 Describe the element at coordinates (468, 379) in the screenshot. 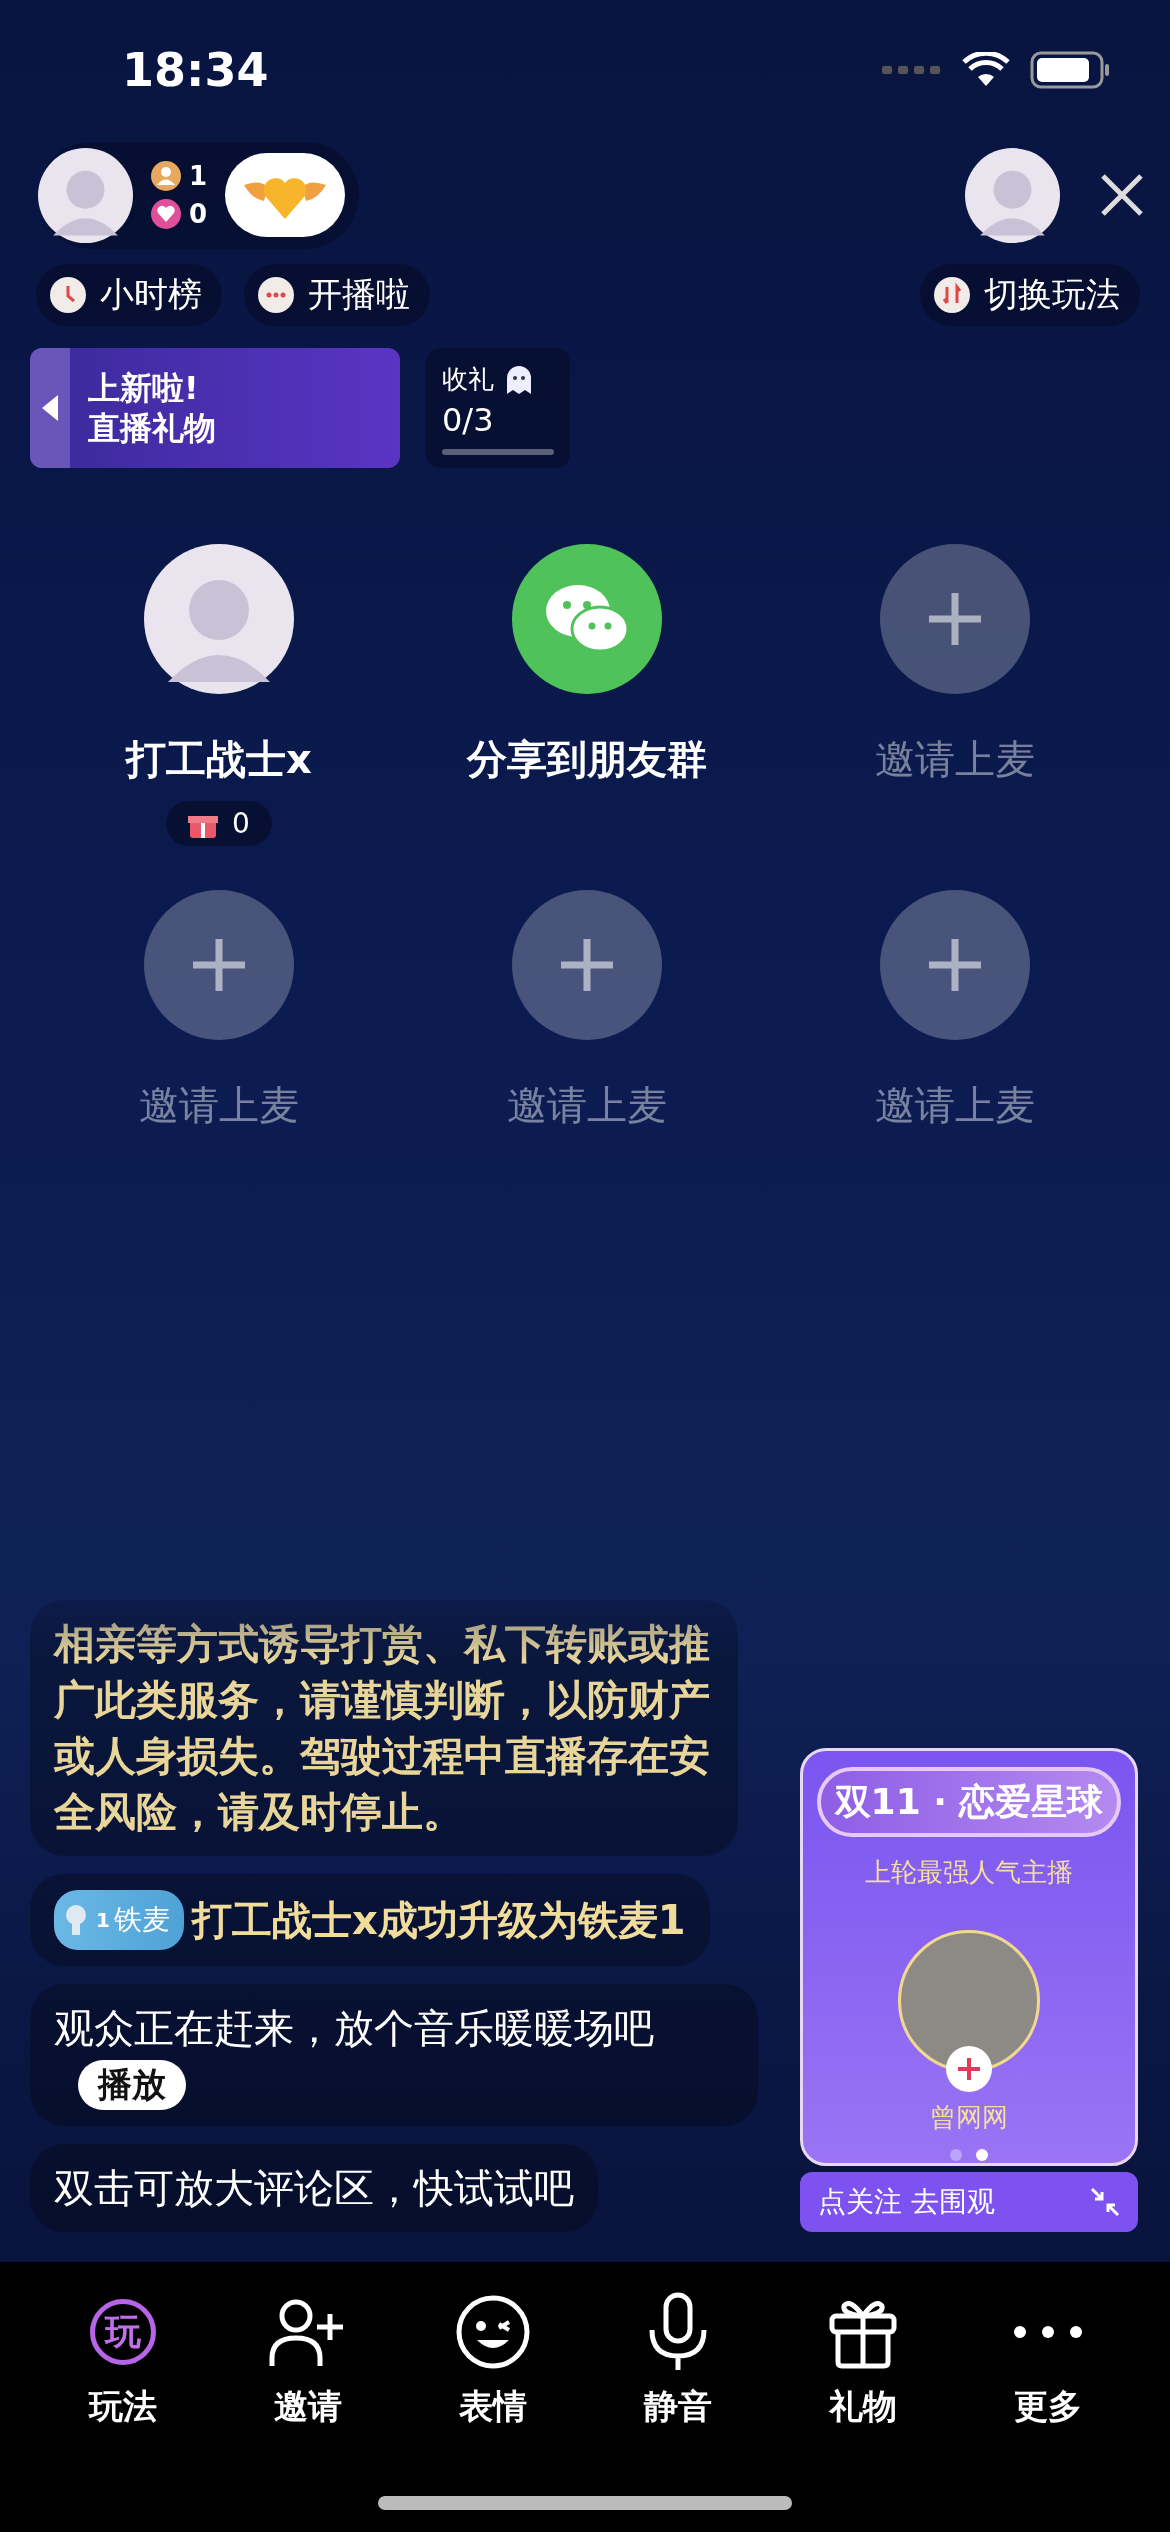

I see `task-label: 收礼` at that location.